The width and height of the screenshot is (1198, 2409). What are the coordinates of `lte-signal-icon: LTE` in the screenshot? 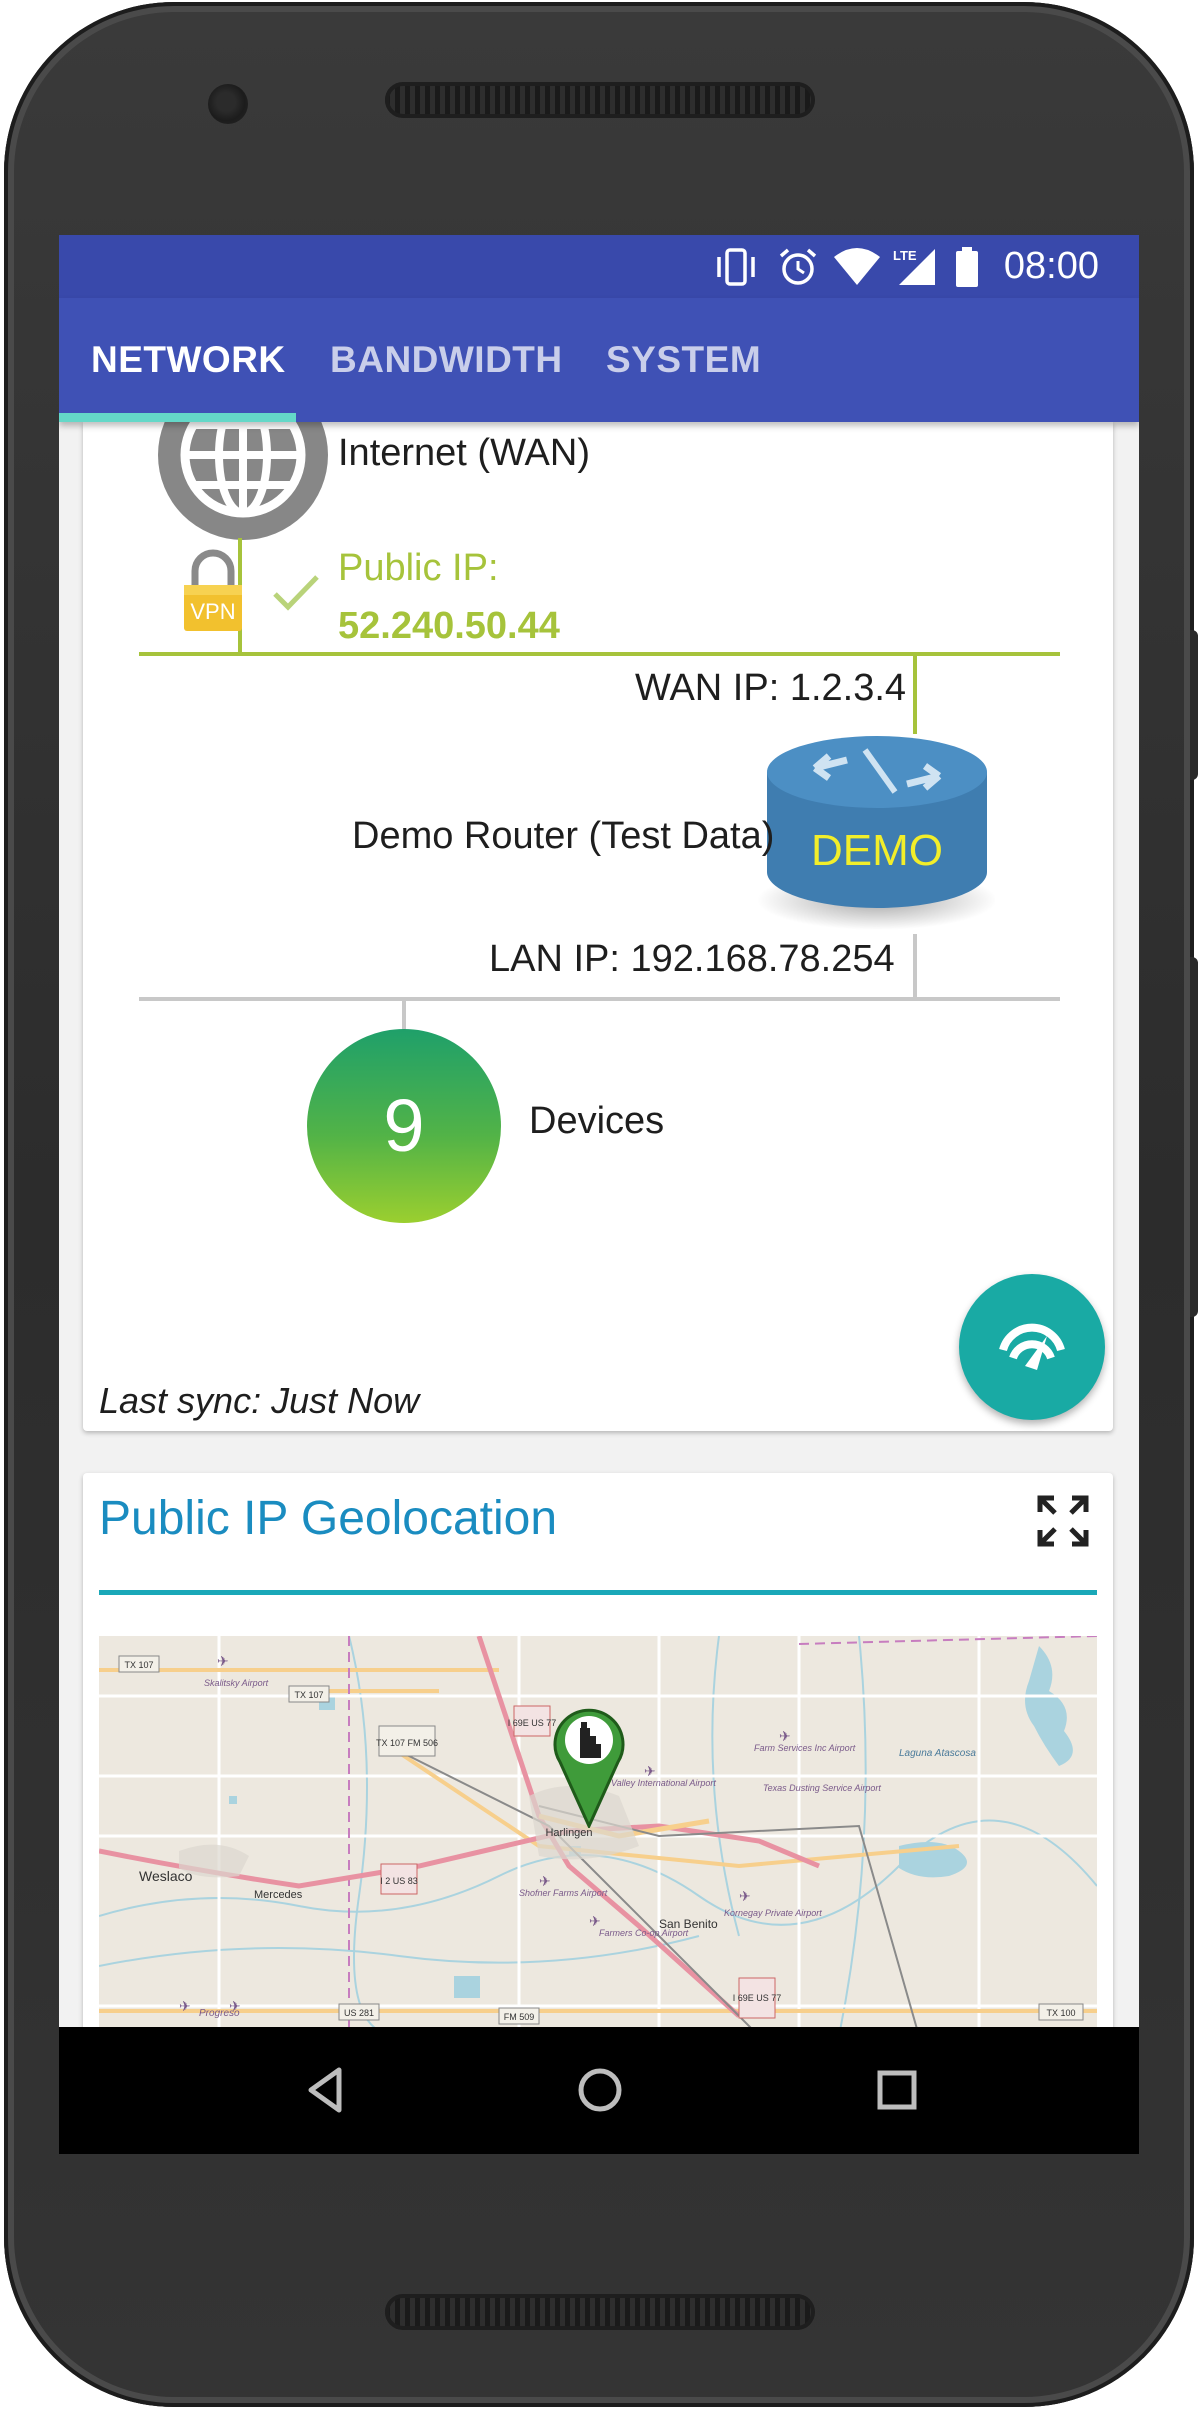 It's located at (914, 266).